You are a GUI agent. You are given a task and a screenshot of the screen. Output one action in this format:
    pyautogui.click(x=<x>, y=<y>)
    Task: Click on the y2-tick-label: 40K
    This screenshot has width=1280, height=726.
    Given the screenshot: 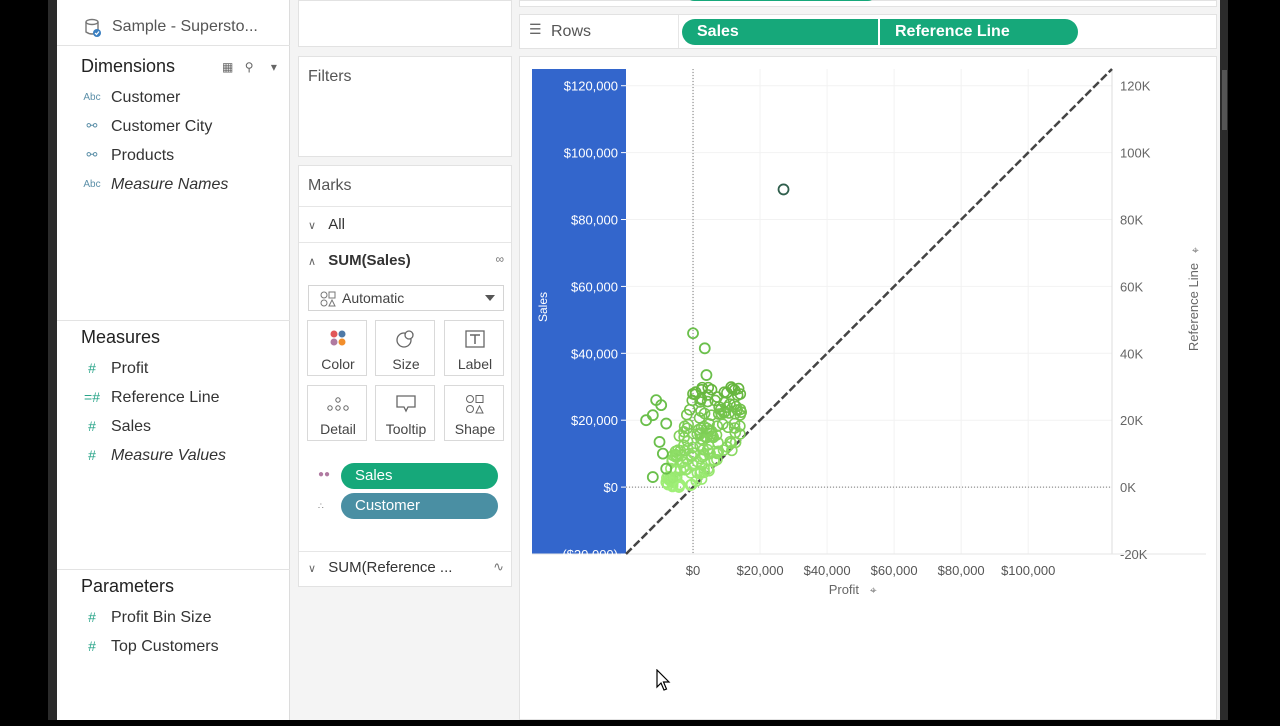 What is the action you would take?
    pyautogui.click(x=1131, y=353)
    